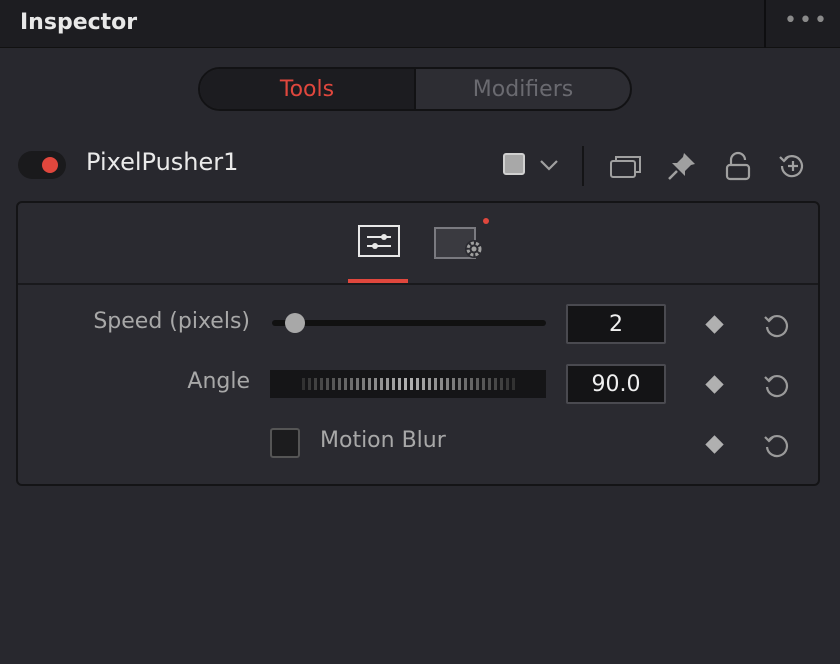  I want to click on lock-icon, so click(738, 166).